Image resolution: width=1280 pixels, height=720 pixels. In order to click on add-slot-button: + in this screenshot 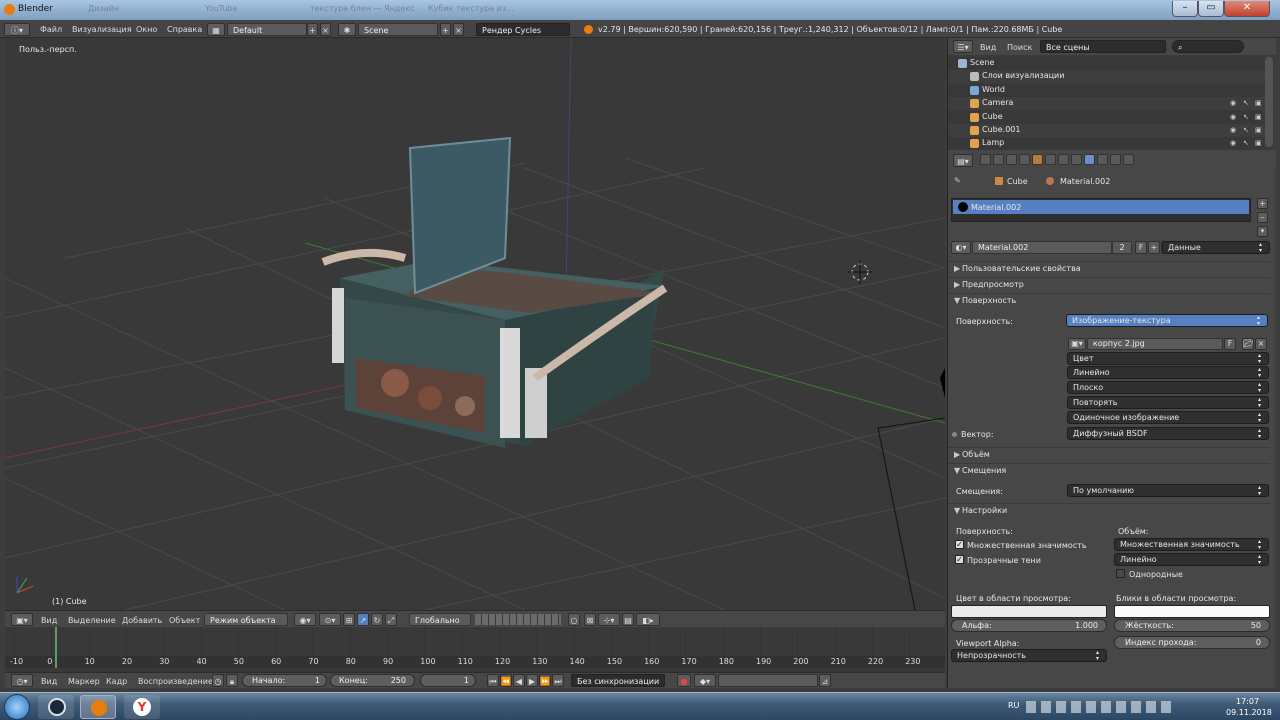, I will do `click(1262, 203)`.